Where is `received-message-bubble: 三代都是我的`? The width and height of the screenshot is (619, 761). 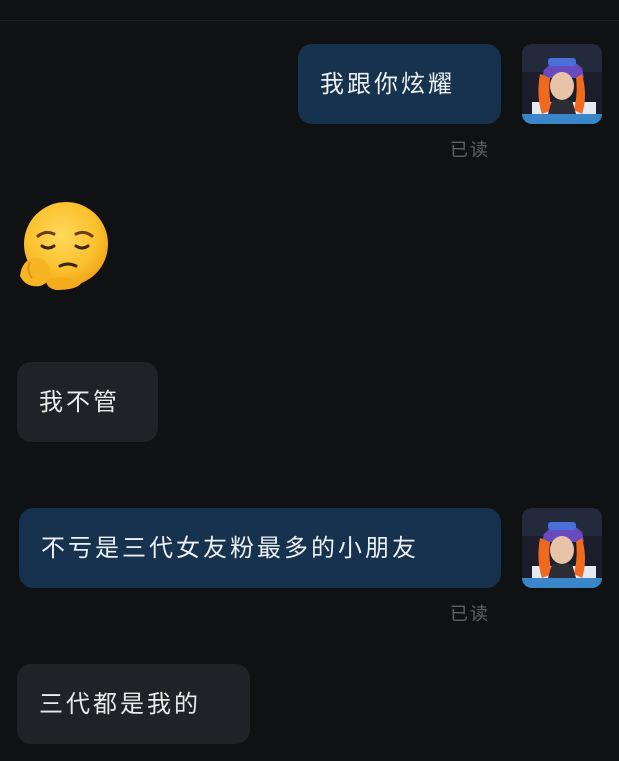 received-message-bubble: 三代都是我的 is located at coordinates (133, 704).